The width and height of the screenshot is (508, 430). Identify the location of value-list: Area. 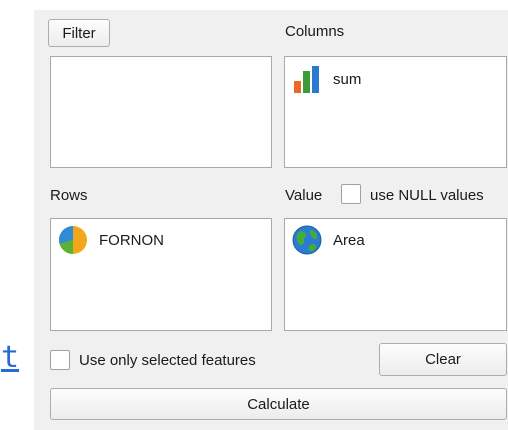
(395, 274).